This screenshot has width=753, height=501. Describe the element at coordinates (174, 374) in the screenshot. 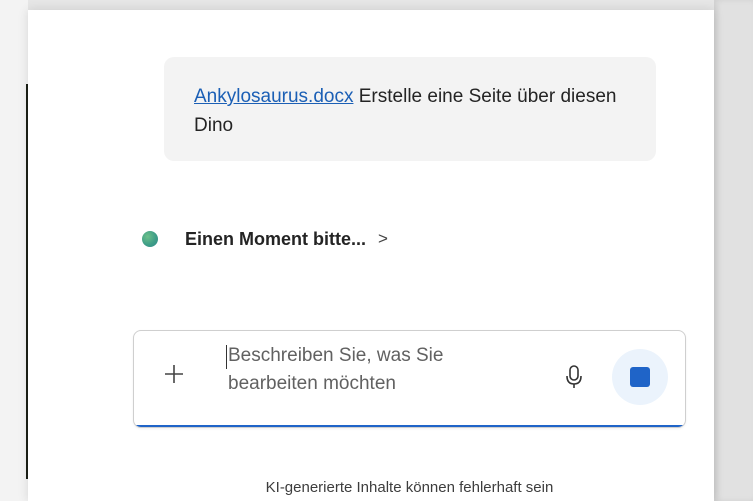

I see `plus-icon` at that location.